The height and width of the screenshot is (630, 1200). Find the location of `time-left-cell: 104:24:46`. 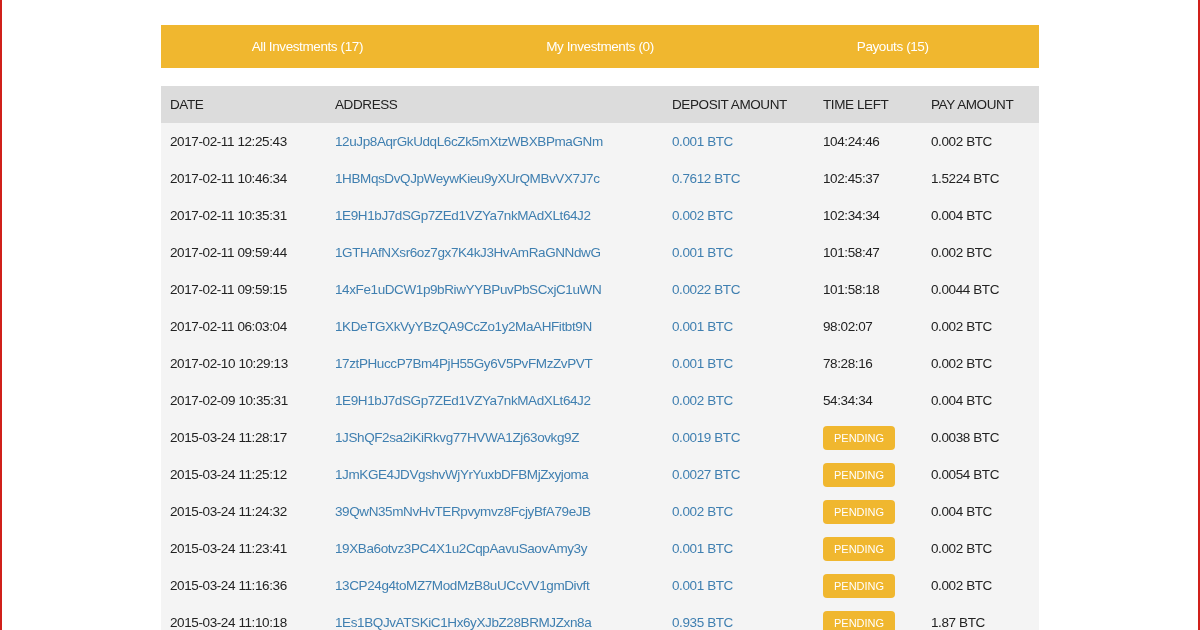

time-left-cell: 104:24:46 is located at coordinates (851, 141).